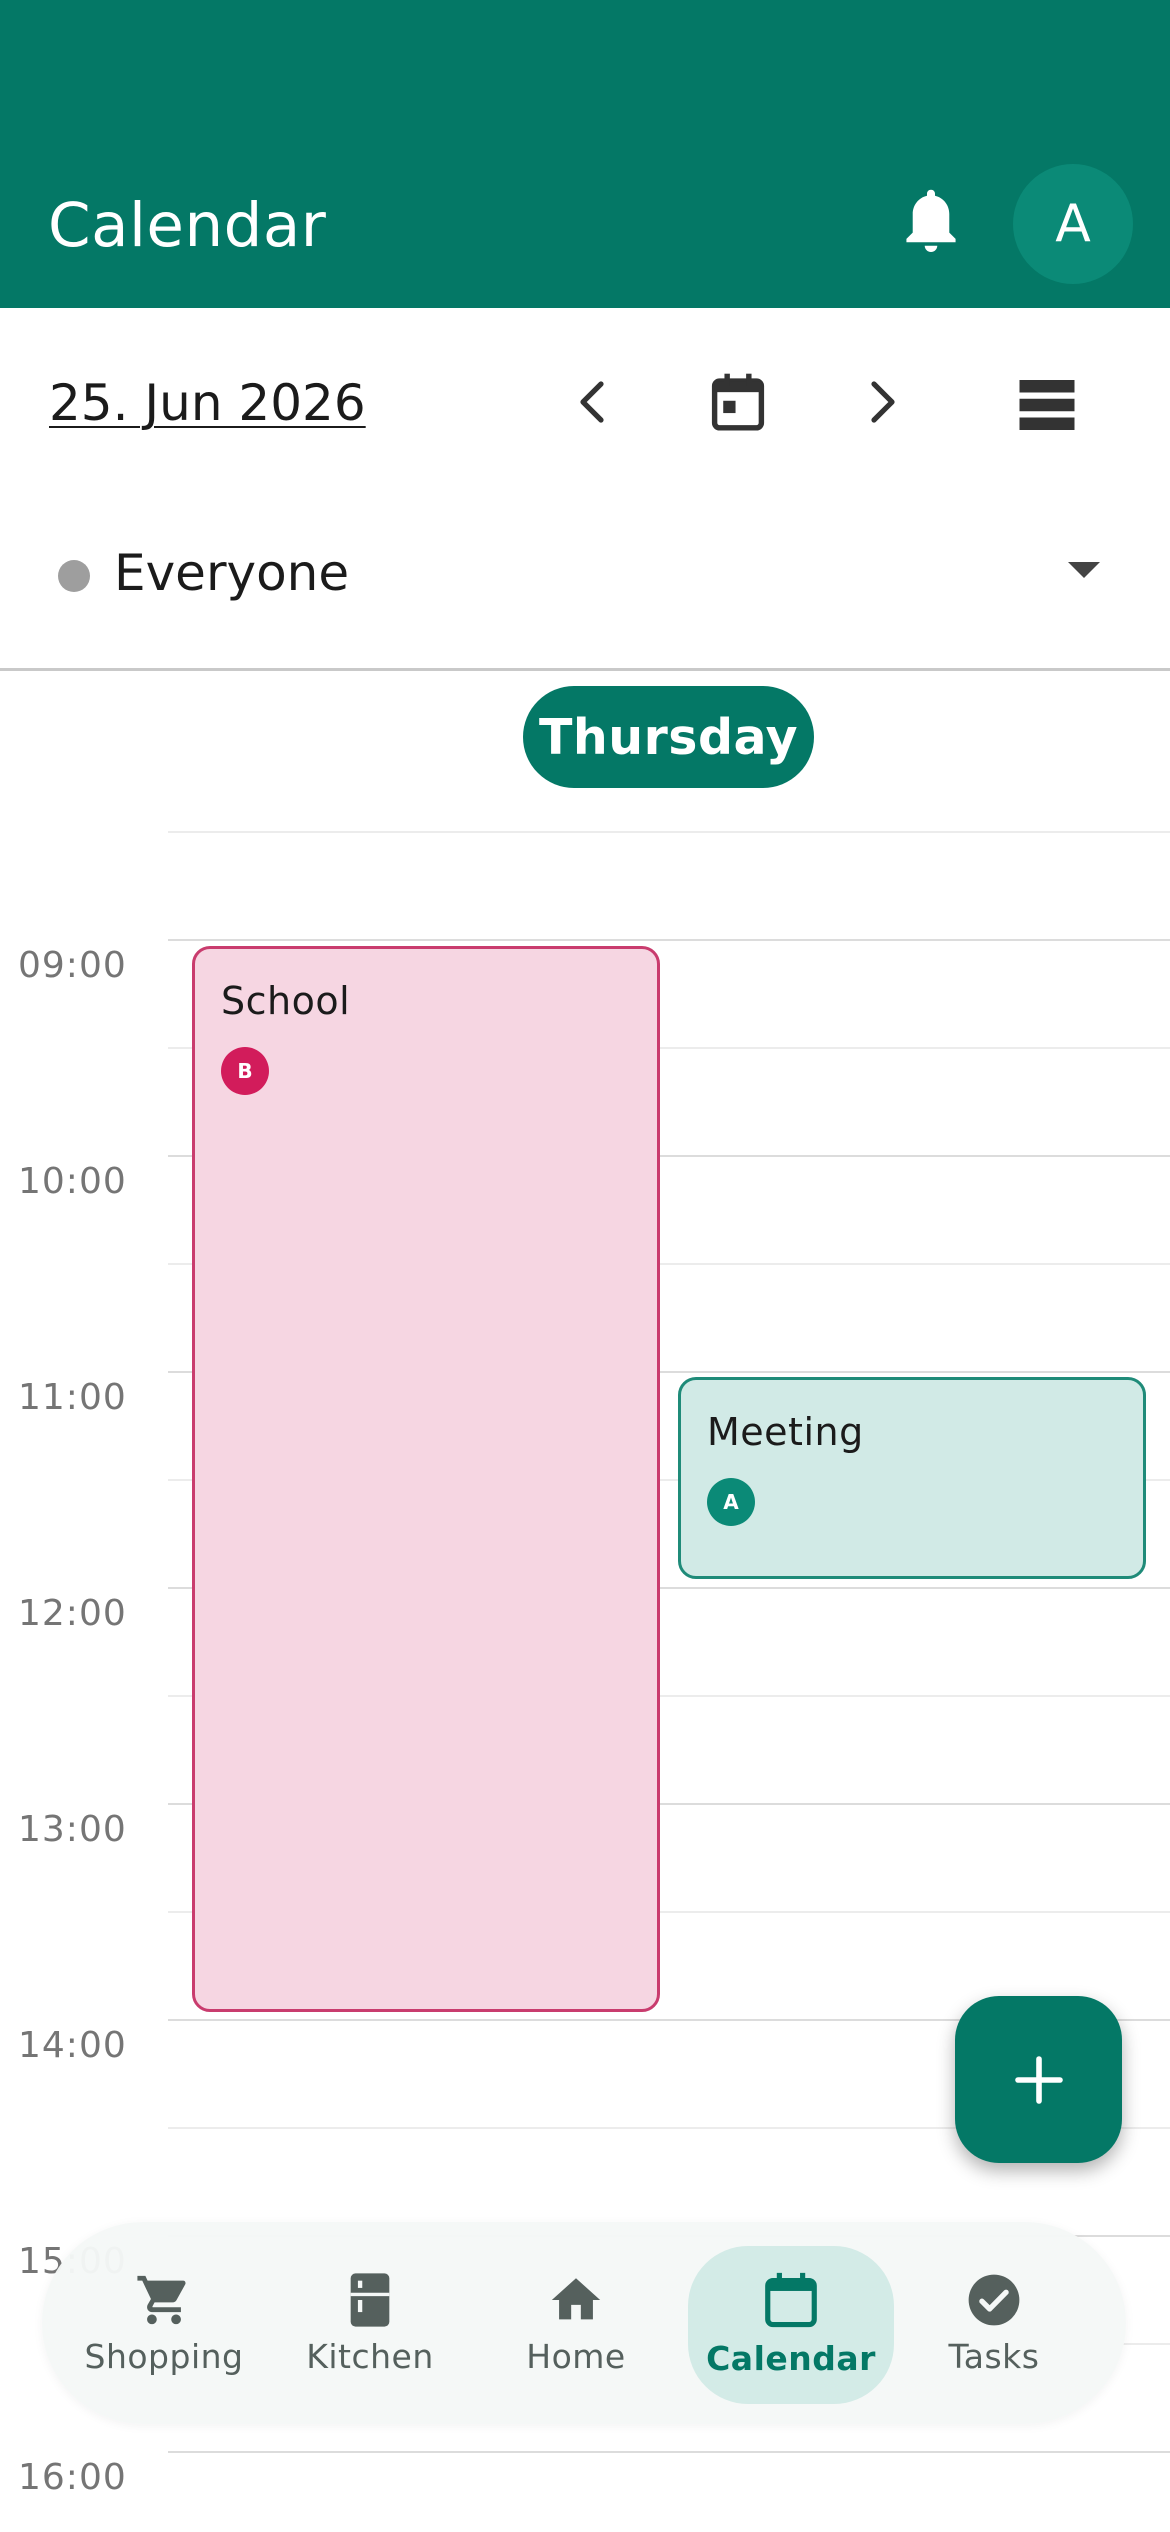  I want to click on nav-item-shopping: Shopping, so click(164, 2323).